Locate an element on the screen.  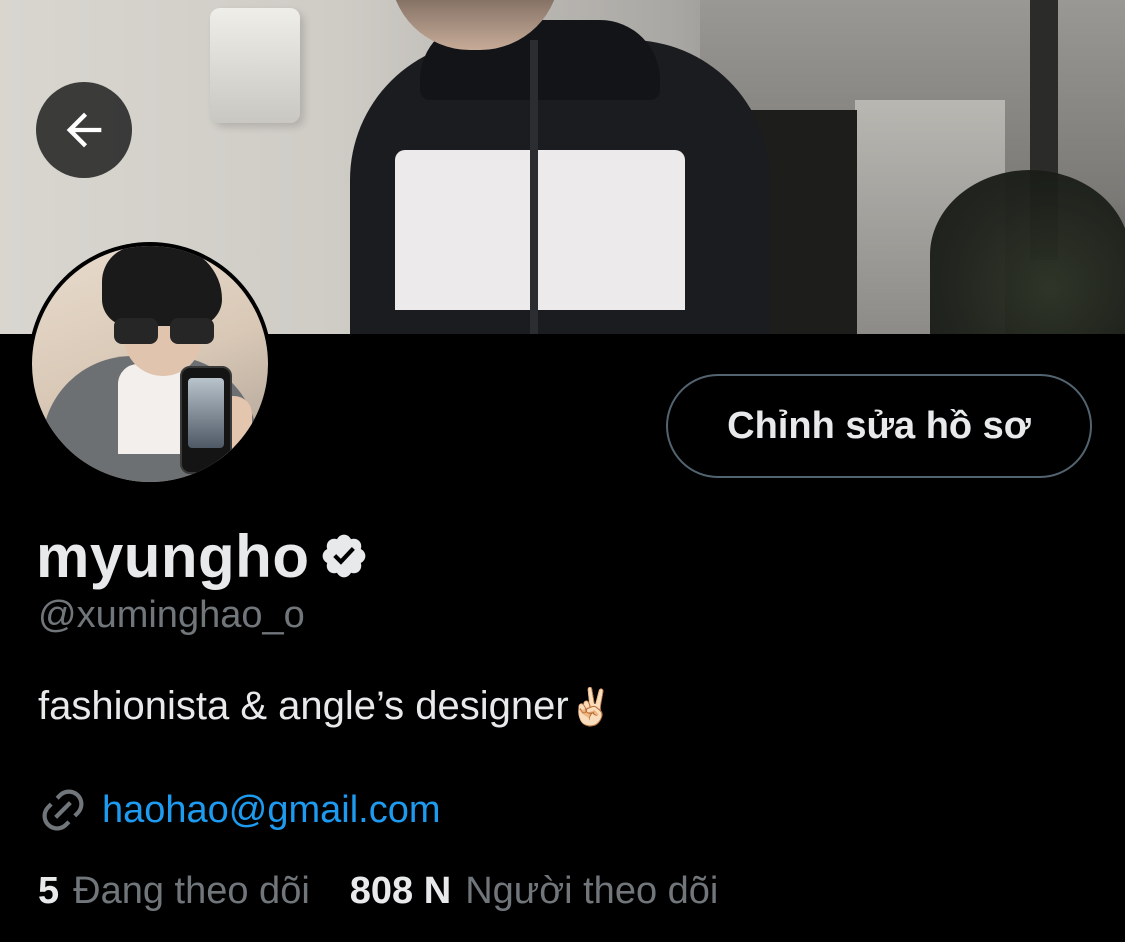
avatar-phone is located at coordinates (206, 420).